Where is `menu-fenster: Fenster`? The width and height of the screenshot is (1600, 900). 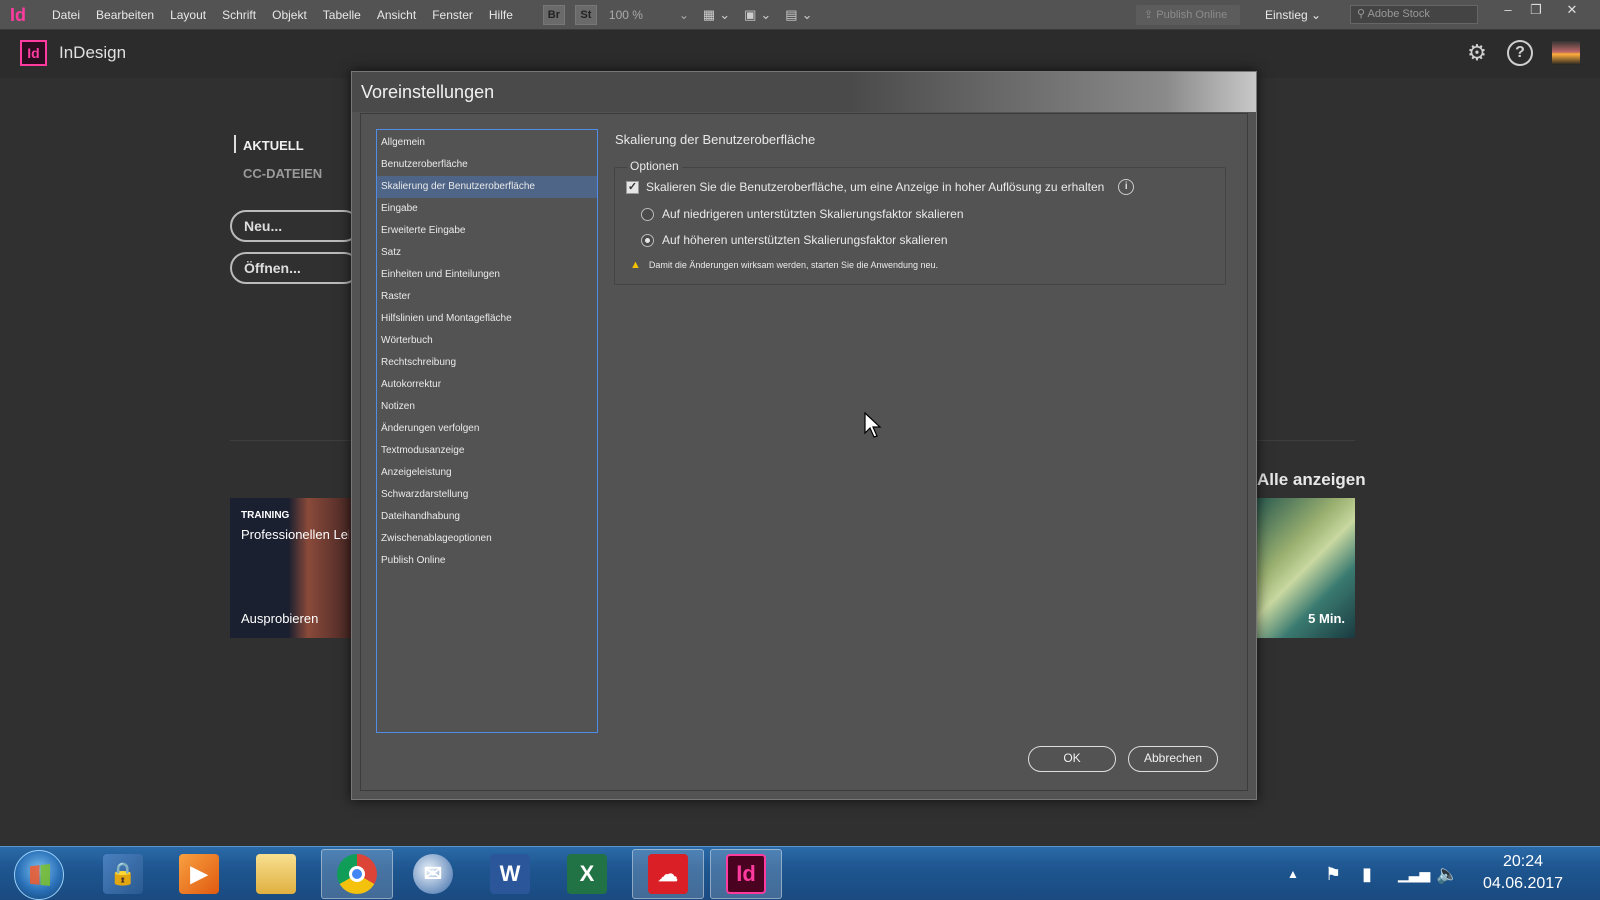 menu-fenster: Fenster is located at coordinates (452, 15).